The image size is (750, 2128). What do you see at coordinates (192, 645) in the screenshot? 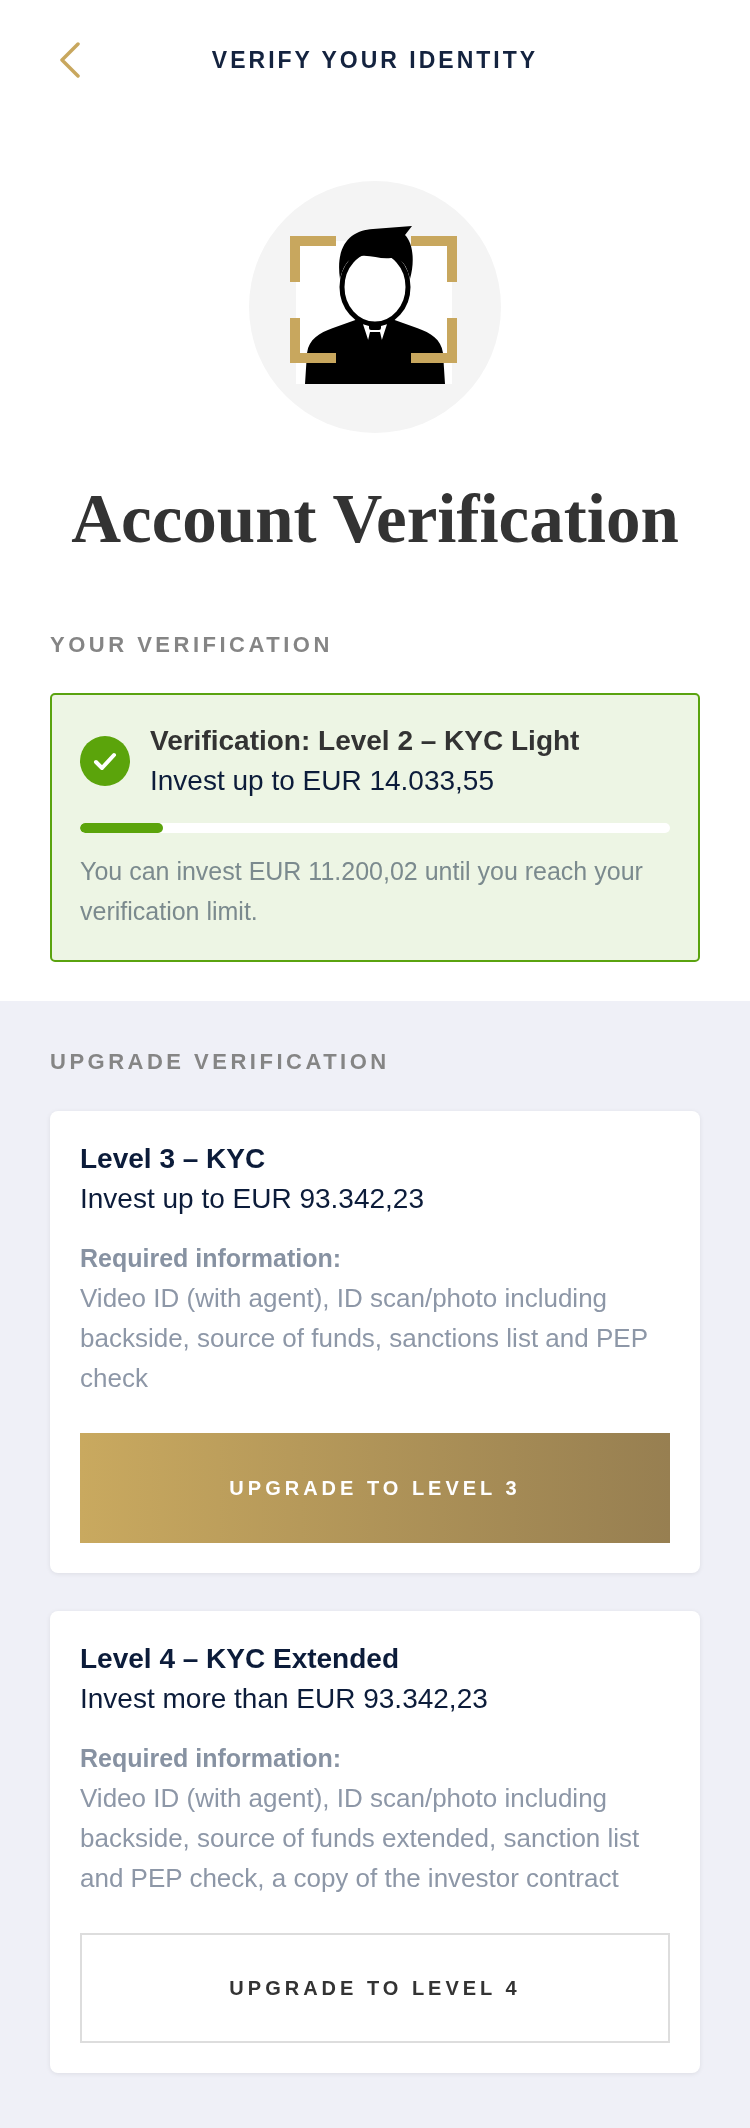
I see `section-heading: YOUR VERIFICATION` at bounding box center [192, 645].